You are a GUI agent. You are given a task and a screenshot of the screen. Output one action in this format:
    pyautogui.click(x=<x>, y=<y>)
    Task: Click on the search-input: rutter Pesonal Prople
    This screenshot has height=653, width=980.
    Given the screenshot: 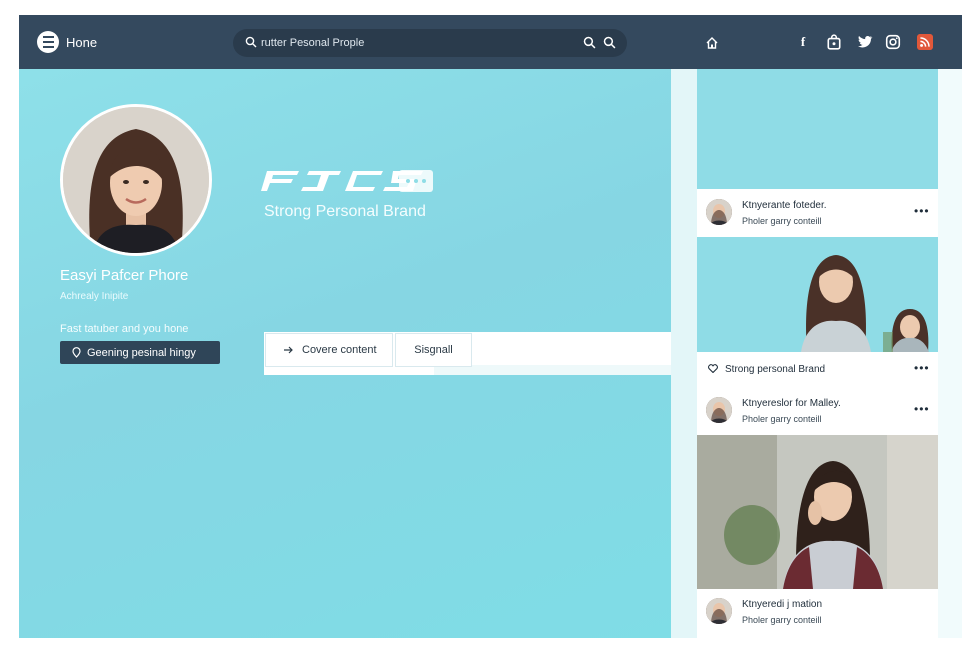 What is the action you would take?
    pyautogui.click(x=312, y=43)
    